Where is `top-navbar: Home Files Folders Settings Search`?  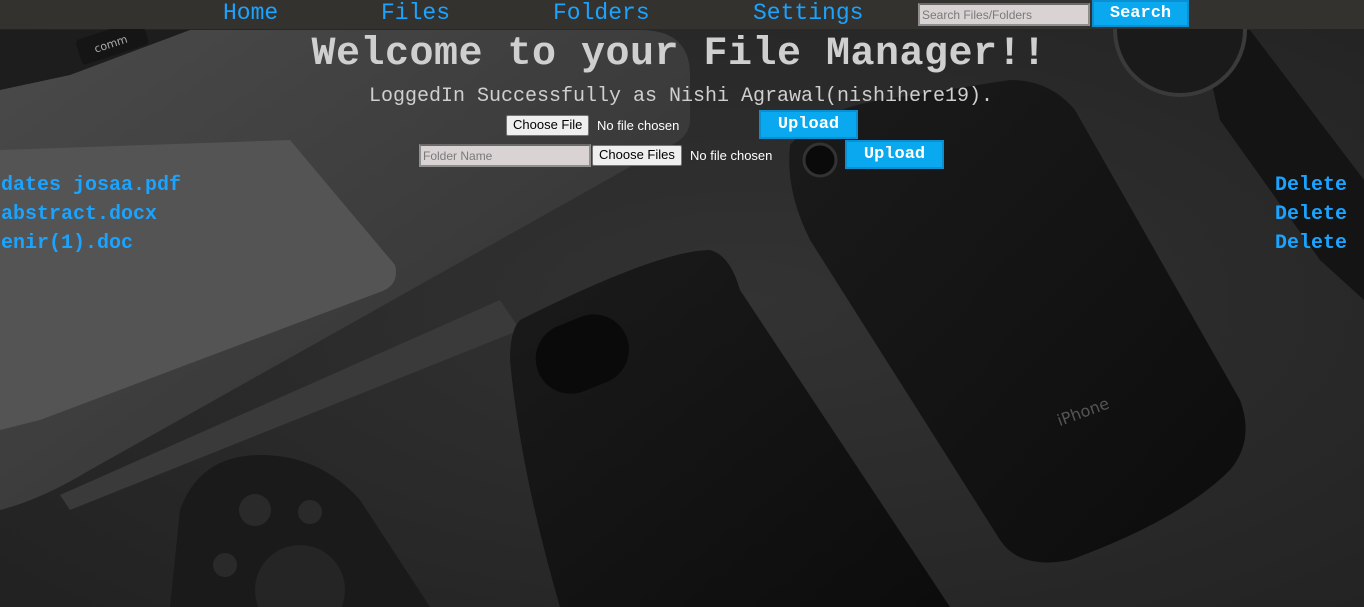 top-navbar: Home Files Folders Settings Search is located at coordinates (682, 14).